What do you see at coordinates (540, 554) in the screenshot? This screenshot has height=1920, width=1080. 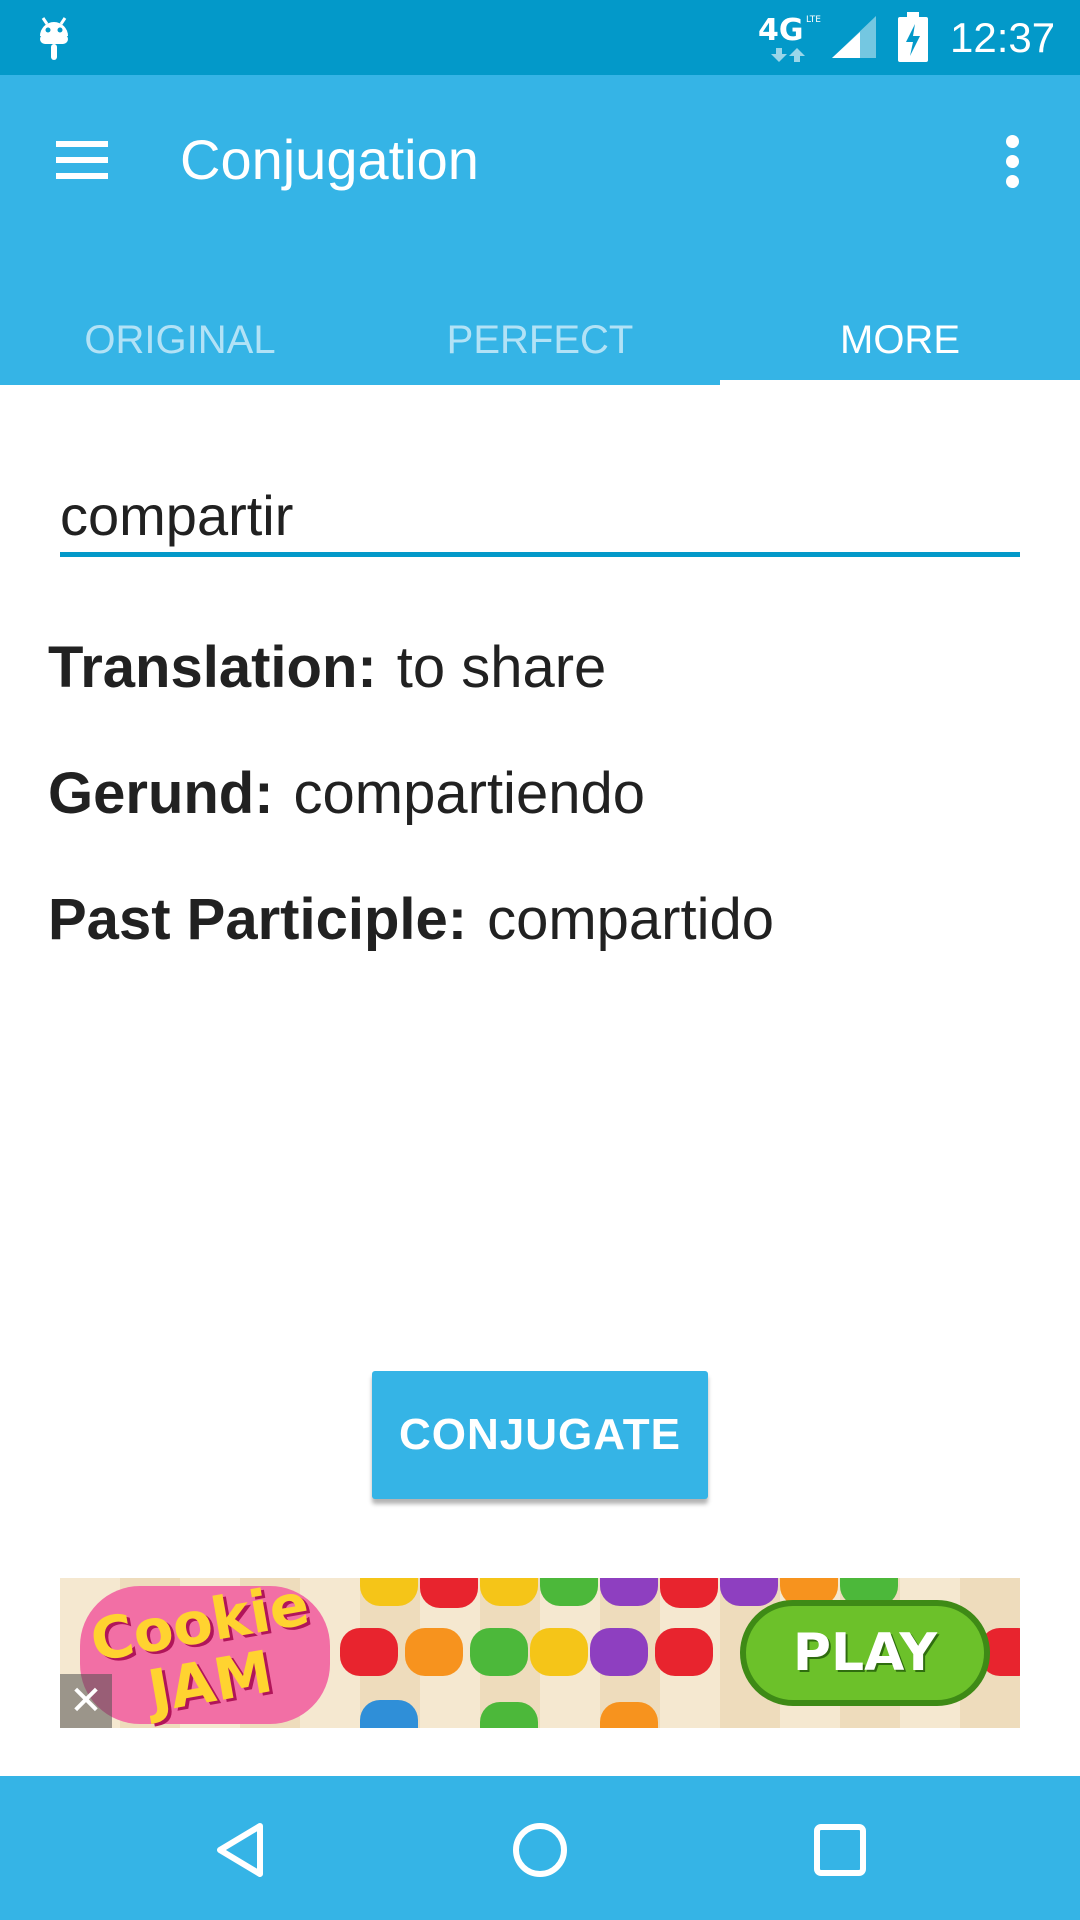 I see `verb-input-underline` at bounding box center [540, 554].